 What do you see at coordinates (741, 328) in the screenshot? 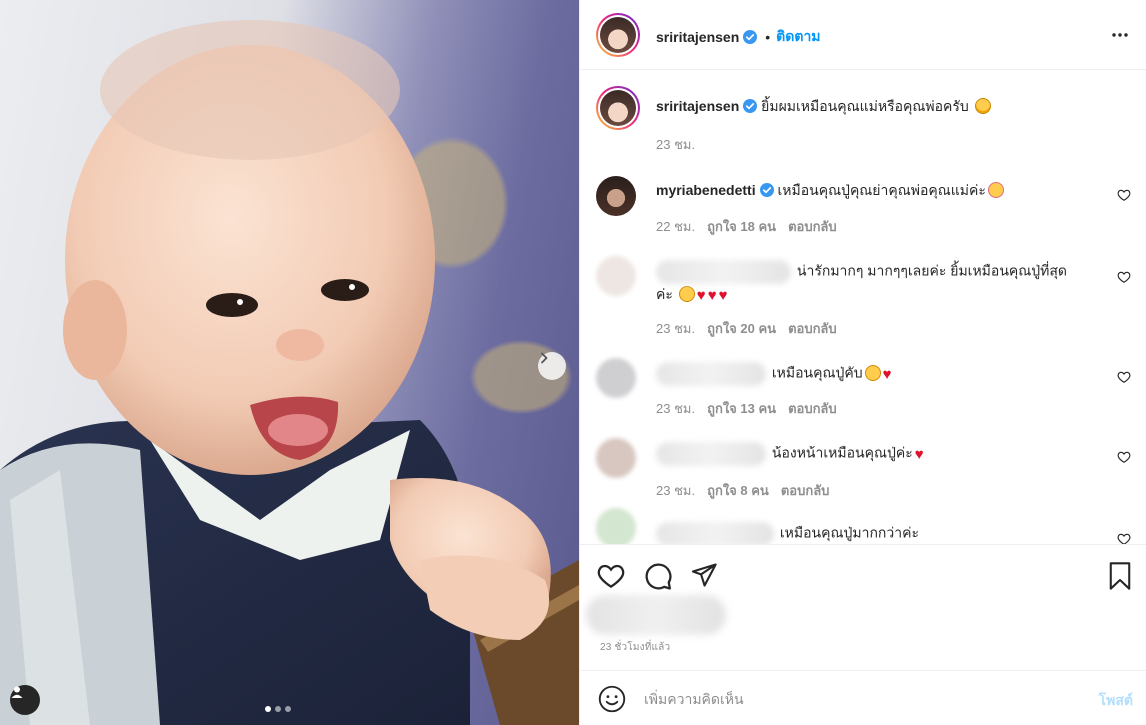
I see `comment-likes: ถูกใจ 20 คน` at bounding box center [741, 328].